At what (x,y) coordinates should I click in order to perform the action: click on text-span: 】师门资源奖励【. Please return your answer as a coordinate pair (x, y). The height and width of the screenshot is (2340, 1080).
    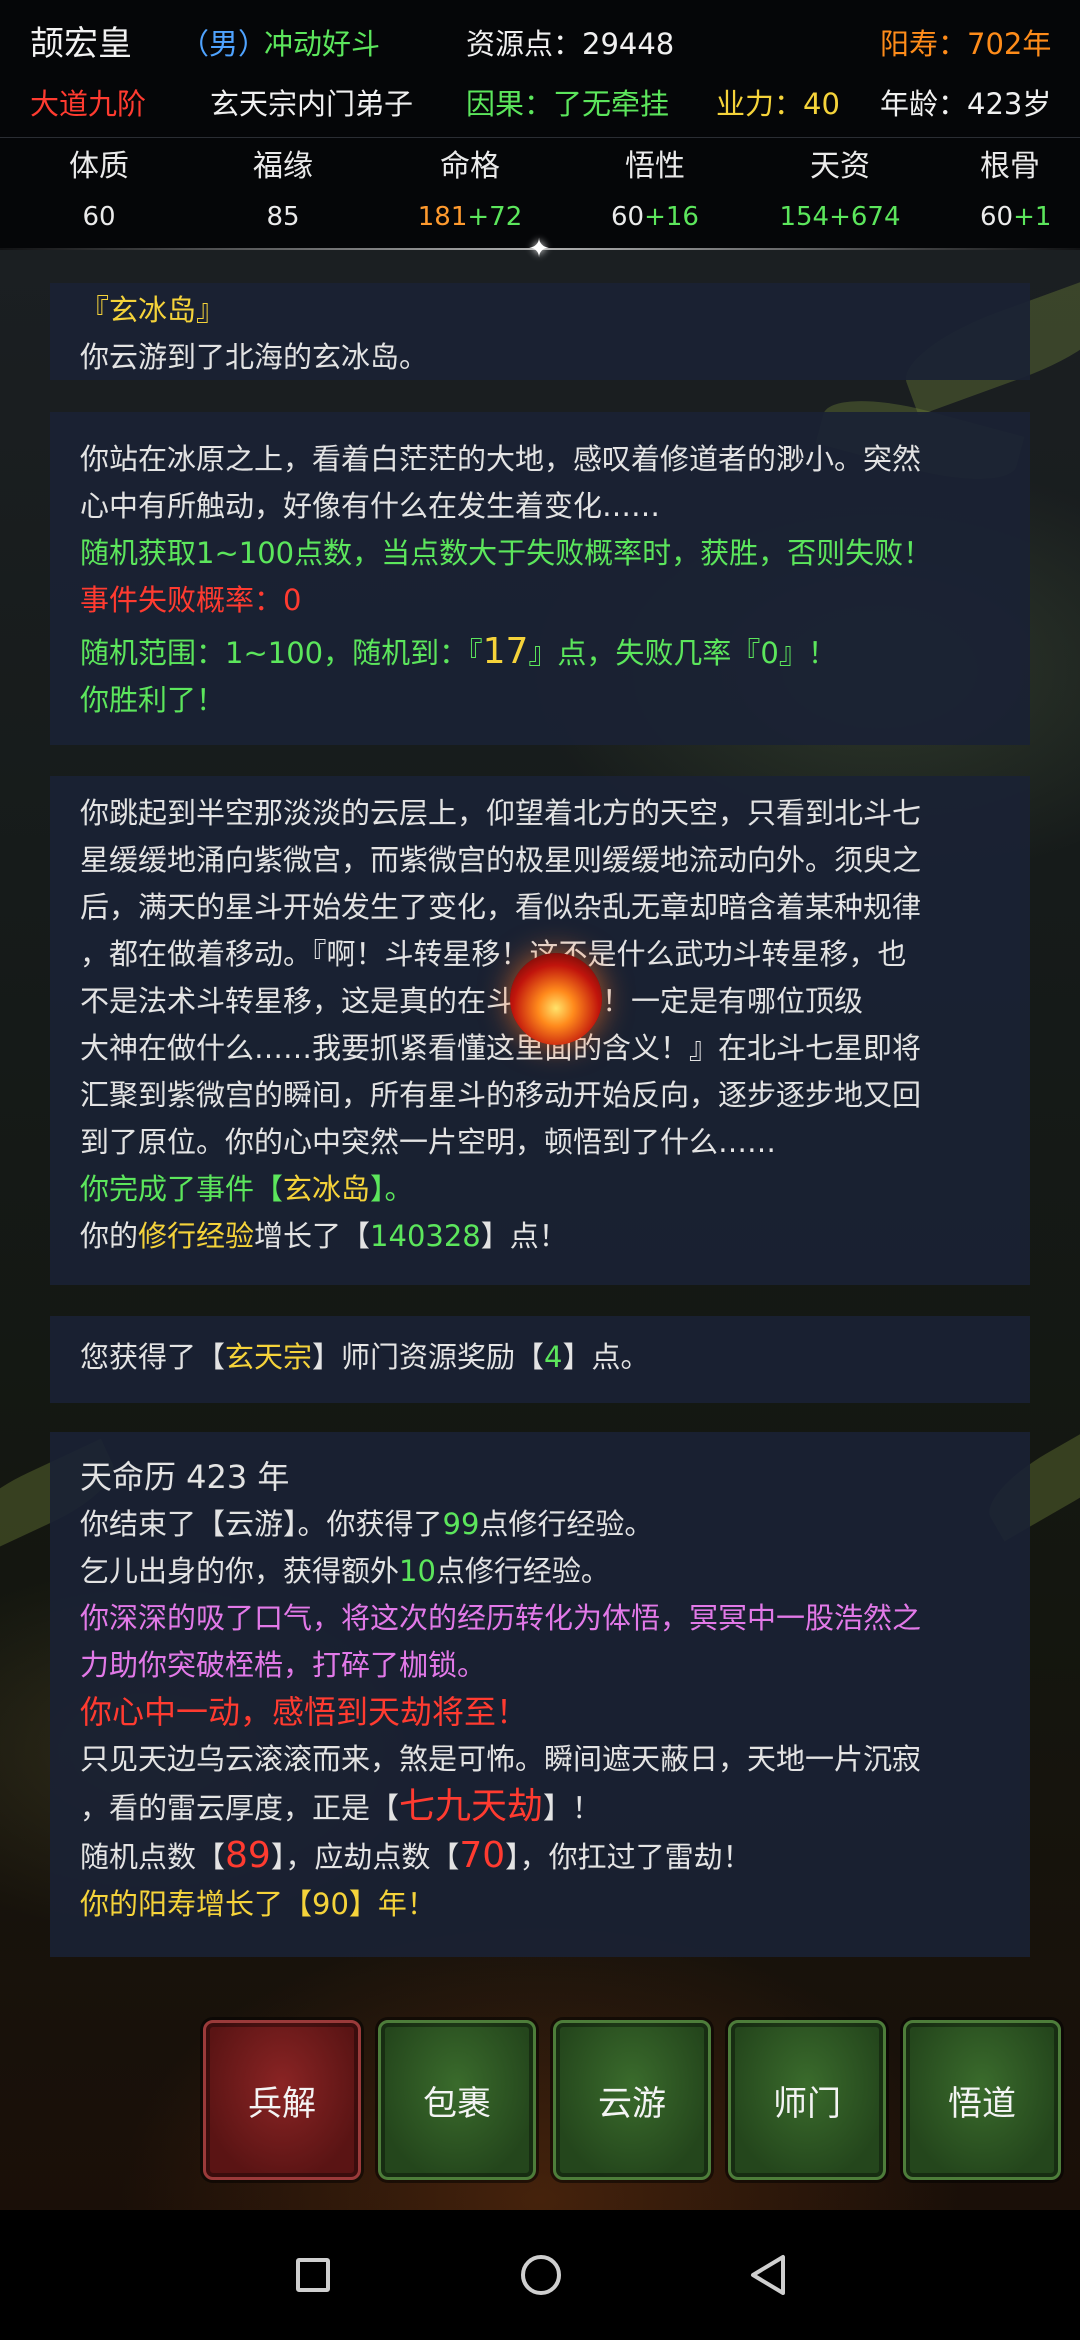
    Looking at the image, I should click on (428, 1357).